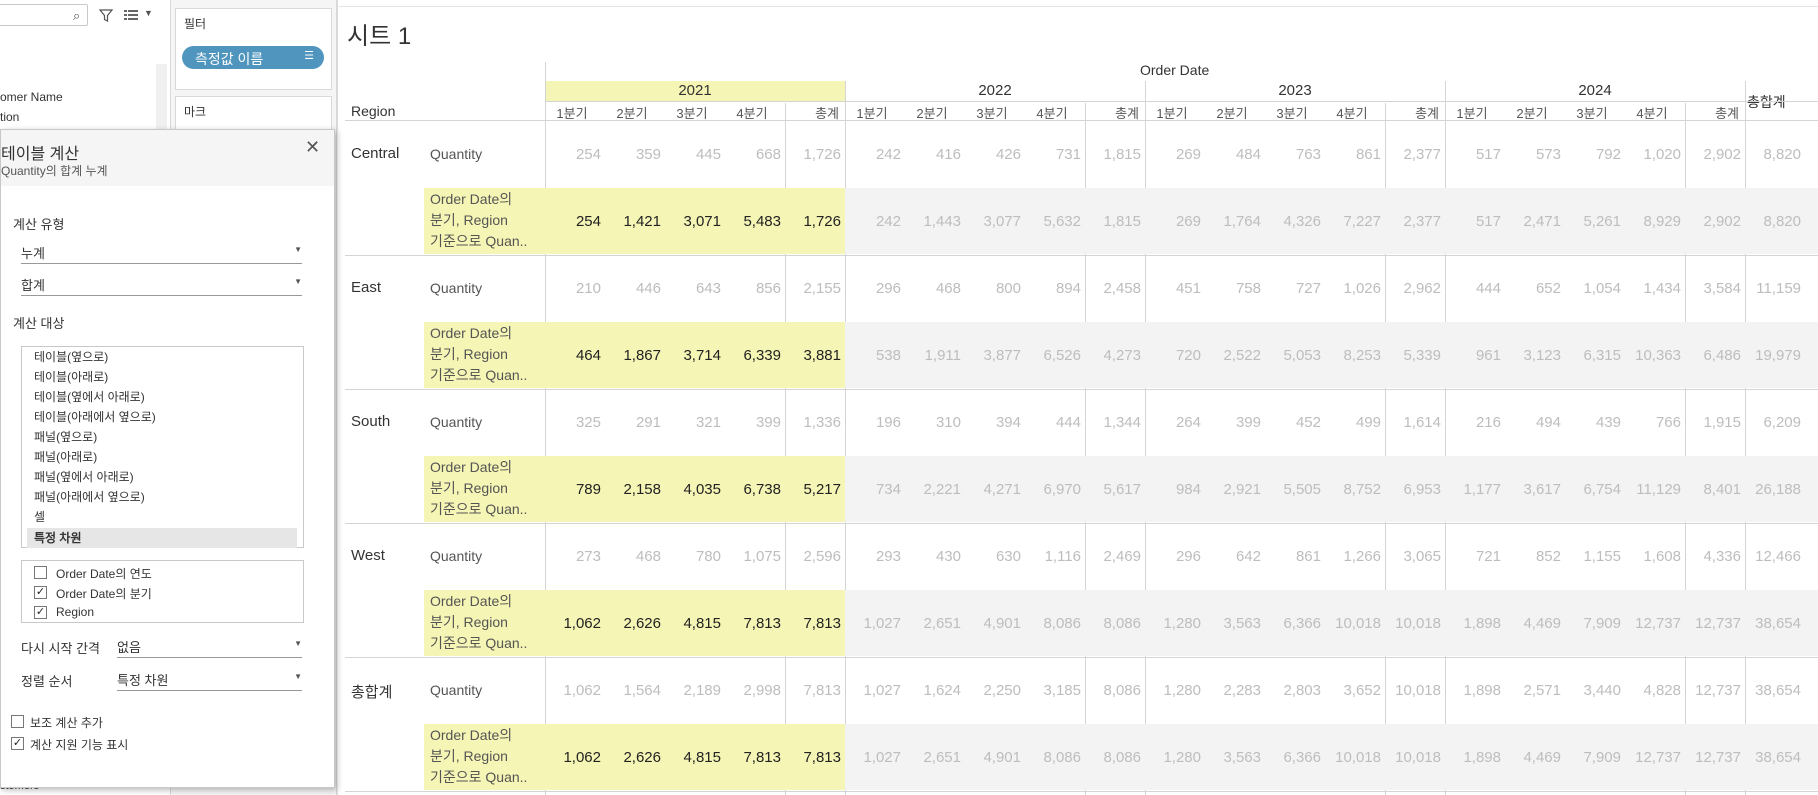  Describe the element at coordinates (573, 154) in the screenshot. I see `quantity-cell: 254` at that location.